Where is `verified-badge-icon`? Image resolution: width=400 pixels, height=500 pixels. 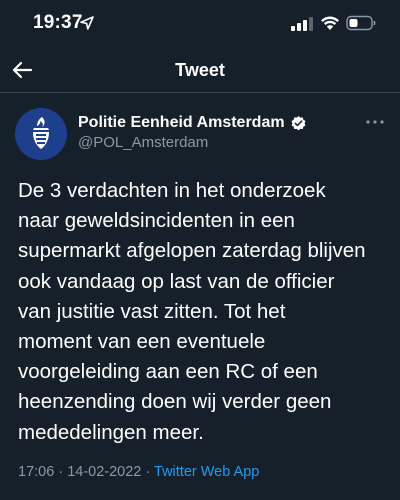
verified-badge-icon is located at coordinates (298, 122).